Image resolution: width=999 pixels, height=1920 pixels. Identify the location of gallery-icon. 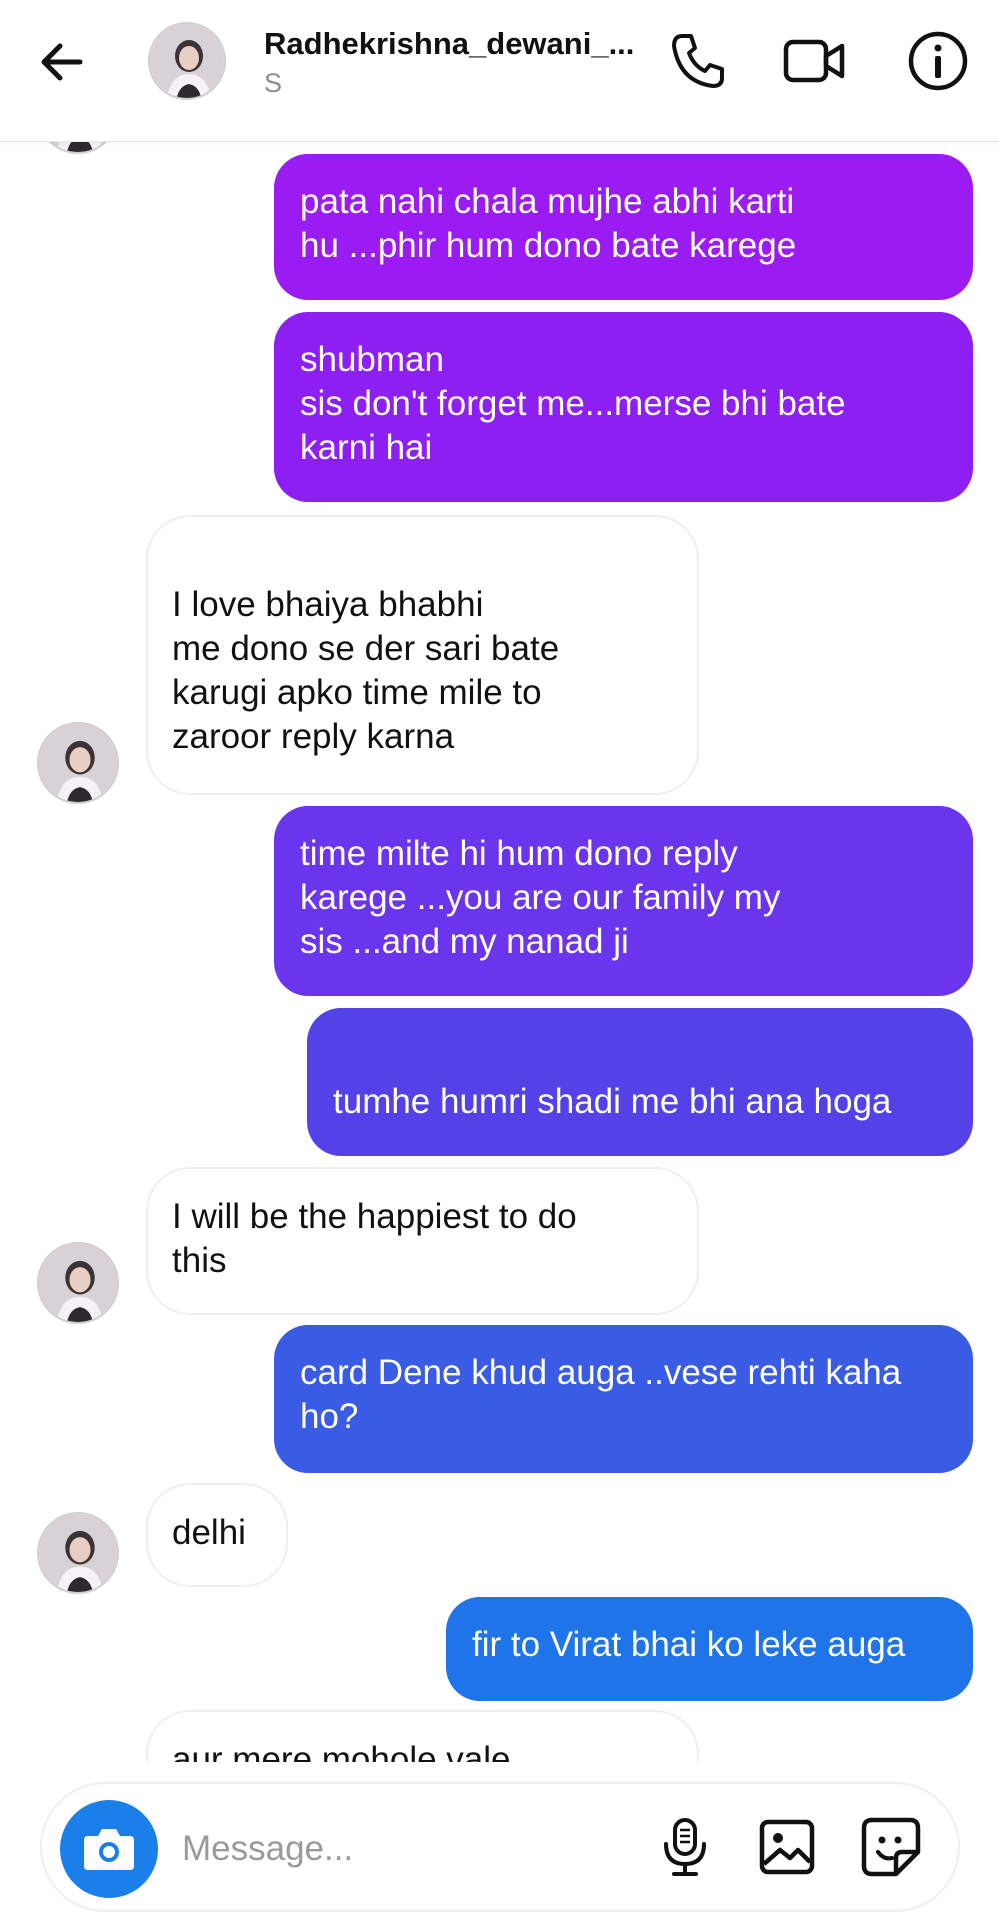
(787, 1847).